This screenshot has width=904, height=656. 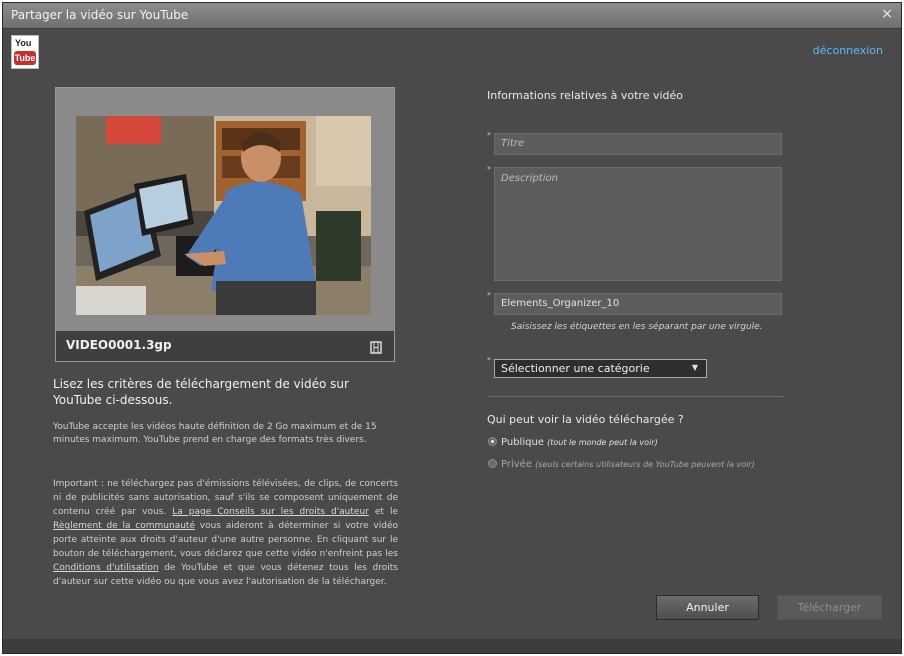 I want to click on terms-of-use-link: Conditions d'utilisation, so click(x=106, y=568).